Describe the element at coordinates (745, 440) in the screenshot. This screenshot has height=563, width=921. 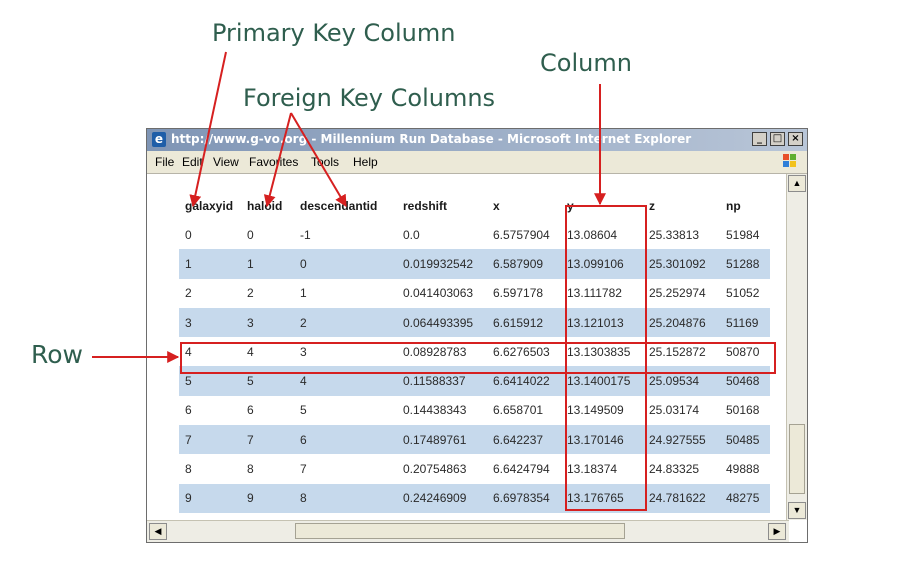
I see `table-cell: 50485` at that location.